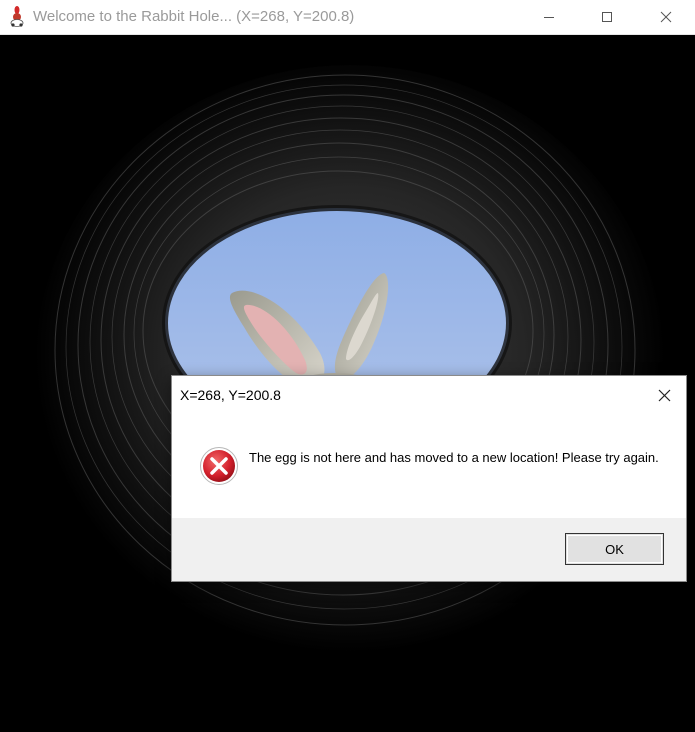  Describe the element at coordinates (429, 549) in the screenshot. I see `dialog-footer: OK` at that location.